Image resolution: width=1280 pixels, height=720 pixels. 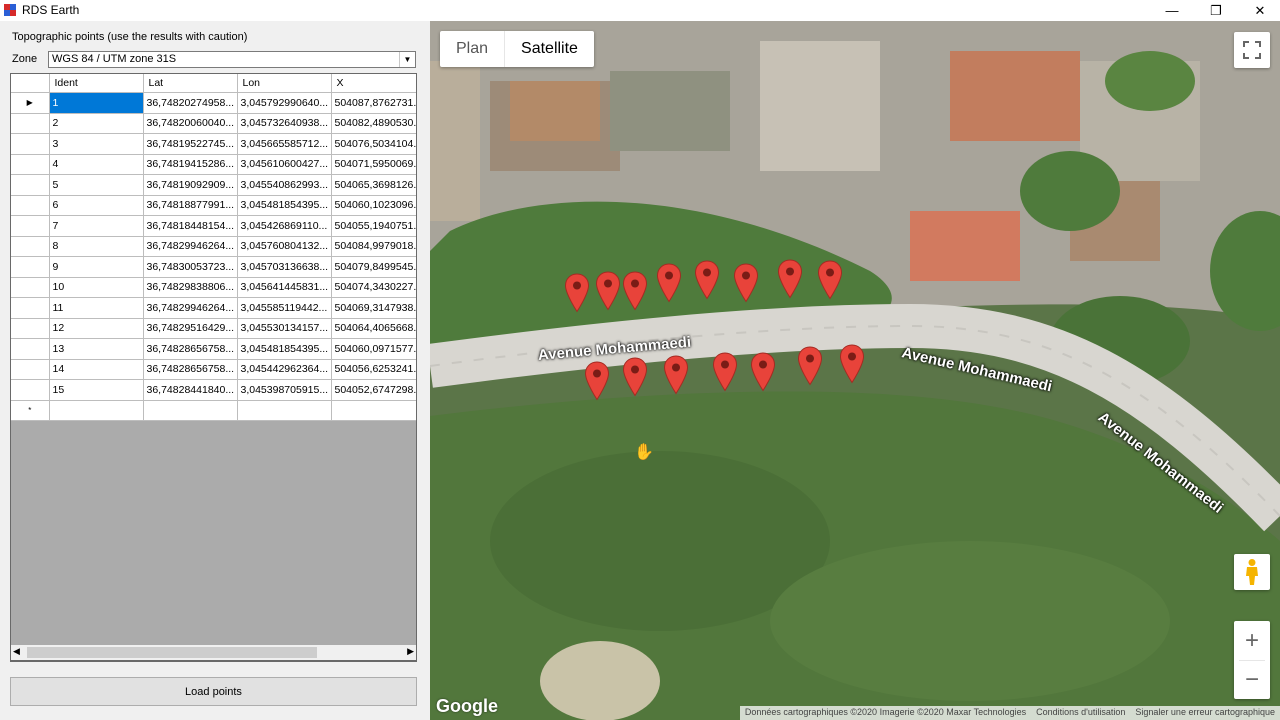 What do you see at coordinates (1252, 680) in the screenshot?
I see `zoom-out-button: −` at bounding box center [1252, 680].